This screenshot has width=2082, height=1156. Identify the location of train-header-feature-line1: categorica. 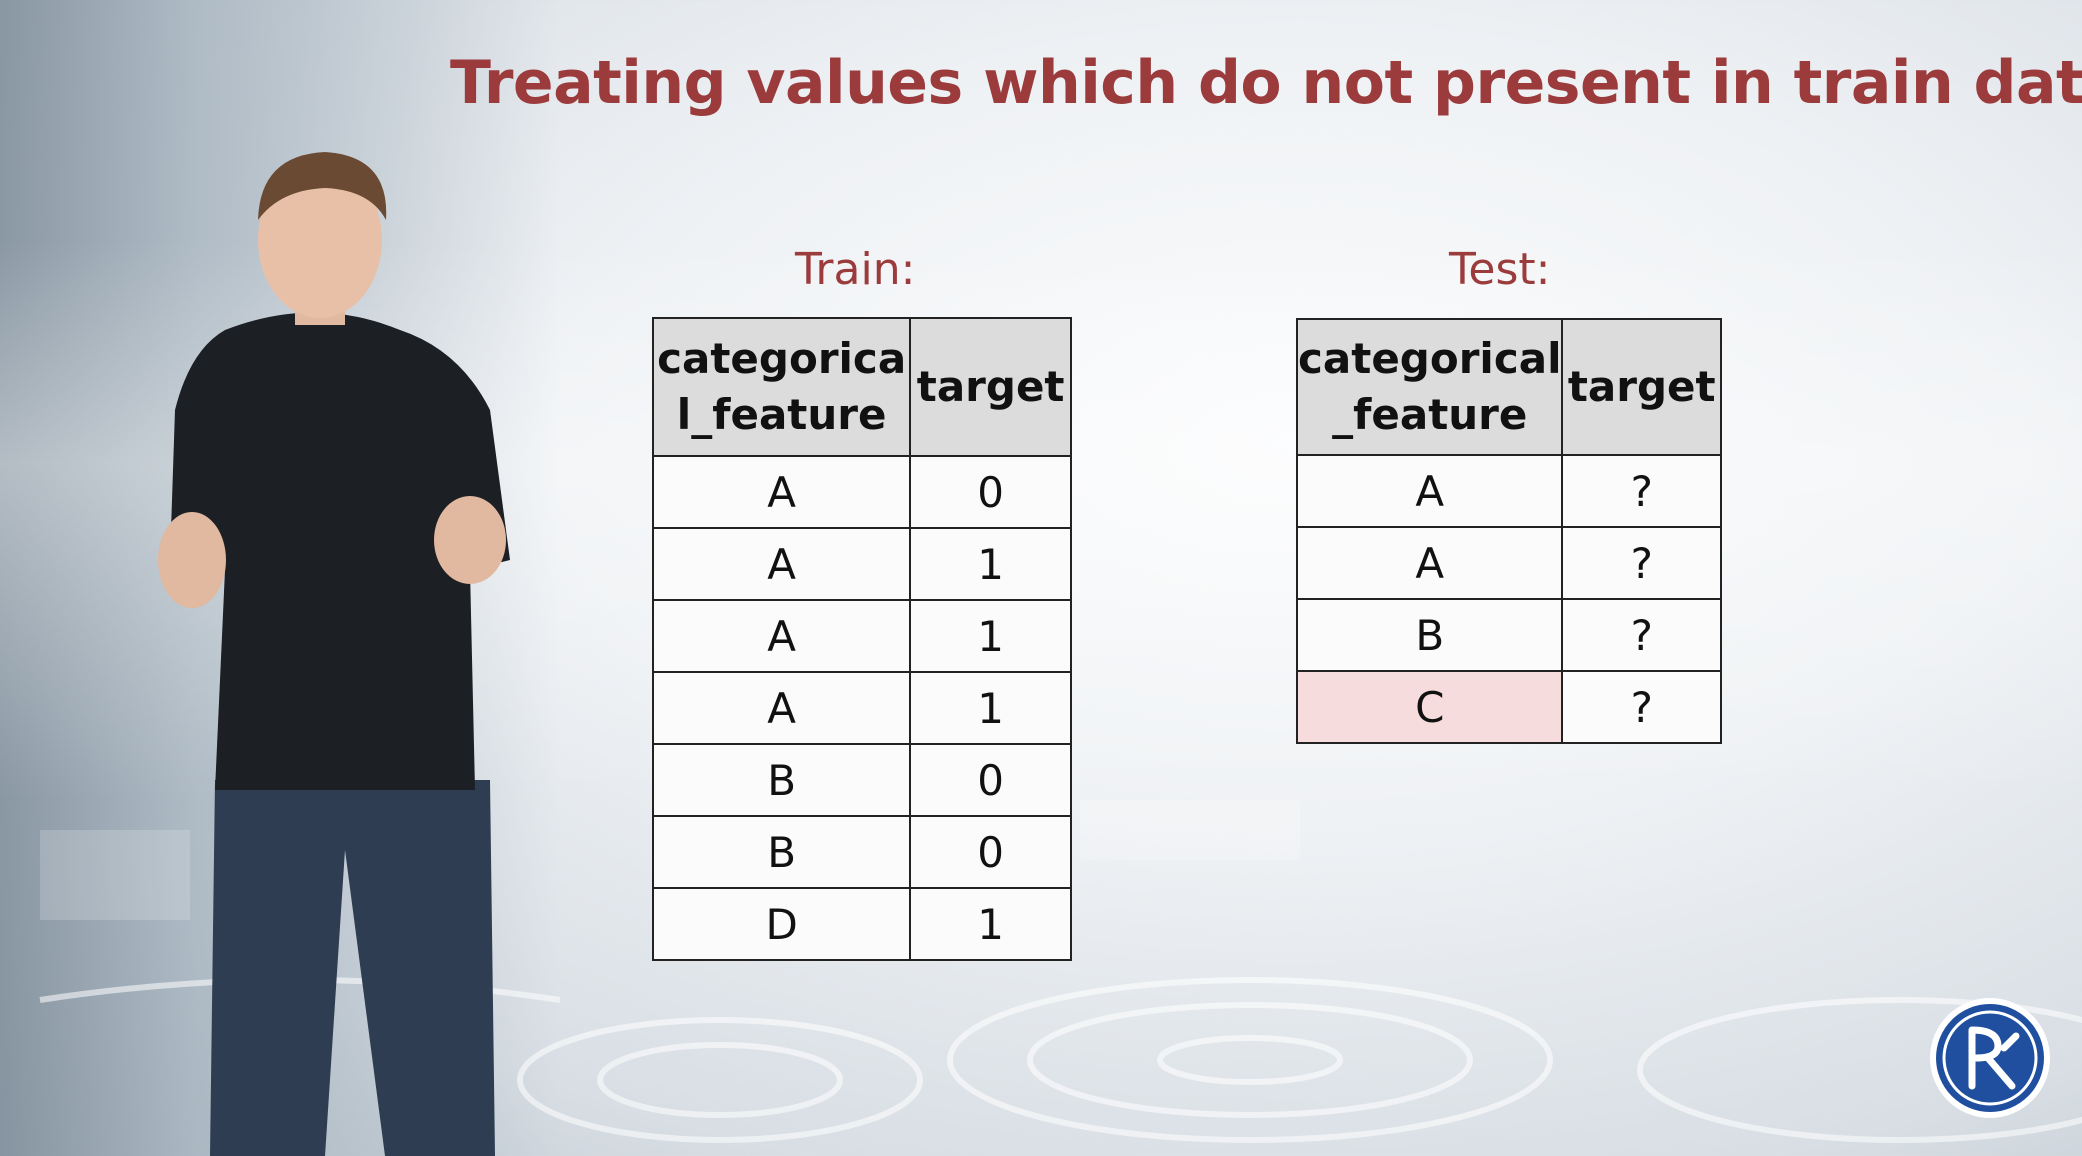
(782, 358).